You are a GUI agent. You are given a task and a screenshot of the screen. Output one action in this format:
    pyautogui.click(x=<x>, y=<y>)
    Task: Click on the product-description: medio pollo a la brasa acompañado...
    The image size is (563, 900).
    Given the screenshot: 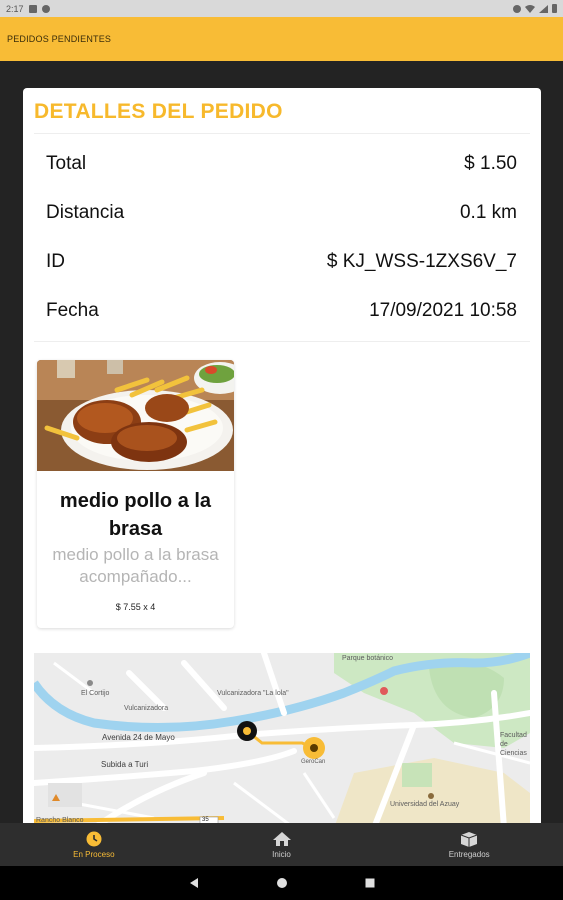 What is the action you would take?
    pyautogui.click(x=135, y=565)
    